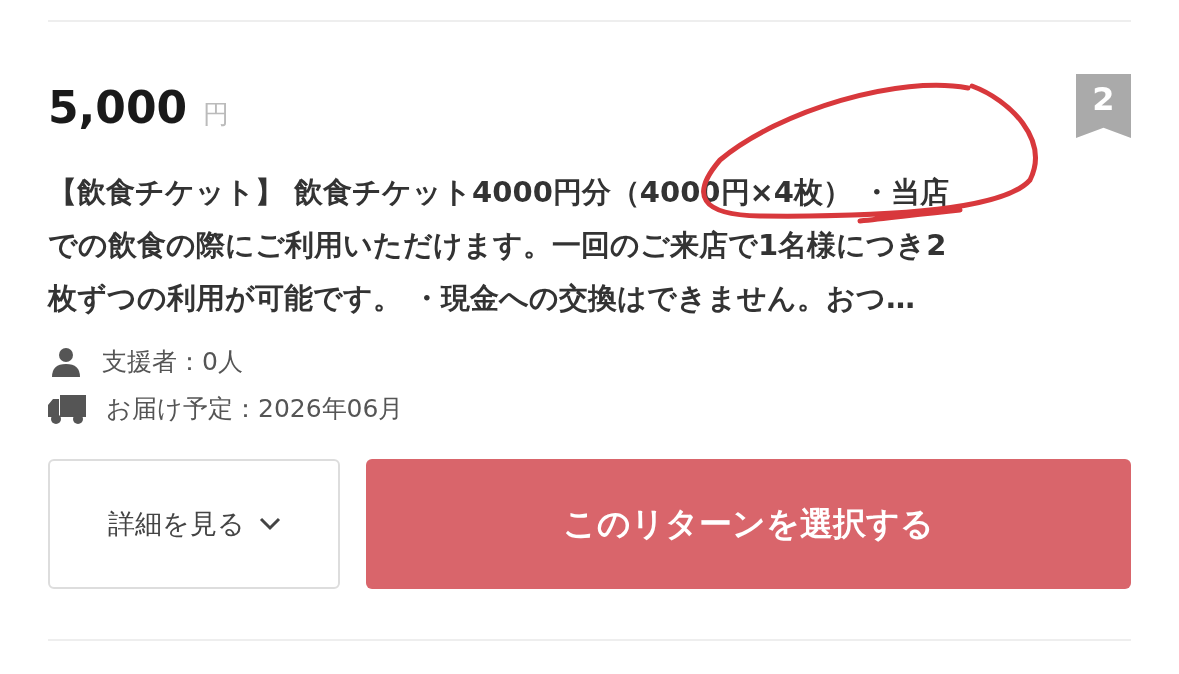  What do you see at coordinates (68, 408) in the screenshot?
I see `truck-icon` at bounding box center [68, 408].